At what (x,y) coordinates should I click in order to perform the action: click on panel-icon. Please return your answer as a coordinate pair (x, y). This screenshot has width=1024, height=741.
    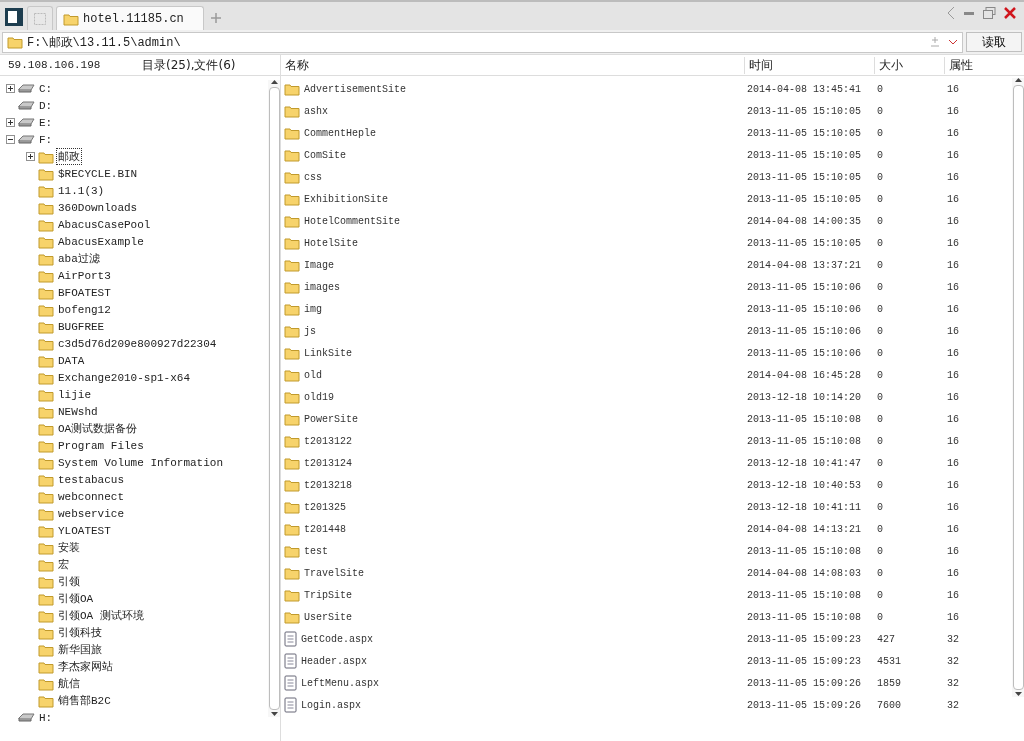
    Looking at the image, I should click on (14, 17).